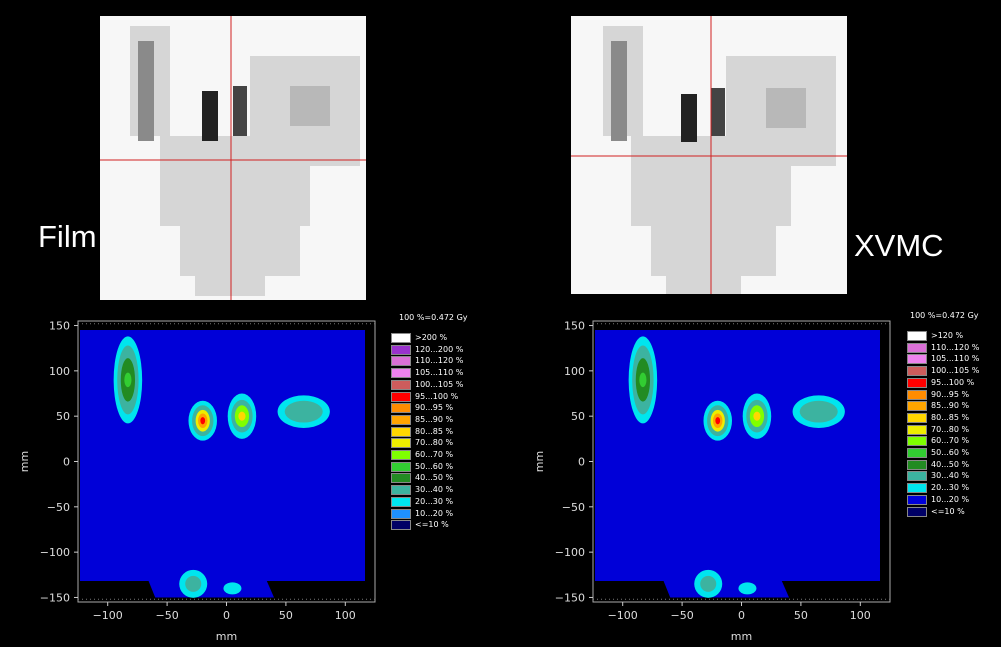 Image resolution: width=1001 pixels, height=647 pixels. Describe the element at coordinates (539, 461) in the screenshot. I see `y-axis-label: mm` at that location.